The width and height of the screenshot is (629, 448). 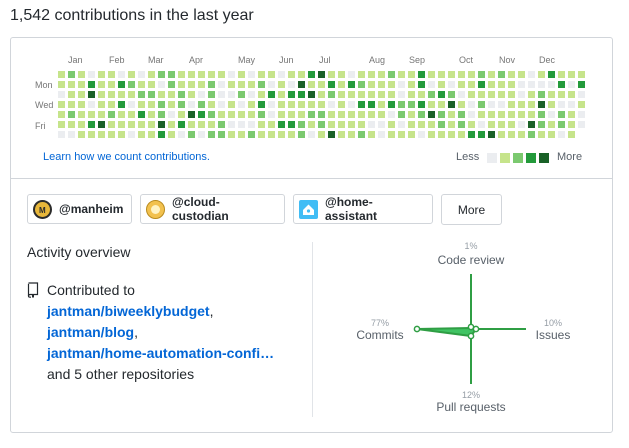 What do you see at coordinates (79, 209) in the screenshot?
I see `org-button-manheim: M @manheim` at bounding box center [79, 209].